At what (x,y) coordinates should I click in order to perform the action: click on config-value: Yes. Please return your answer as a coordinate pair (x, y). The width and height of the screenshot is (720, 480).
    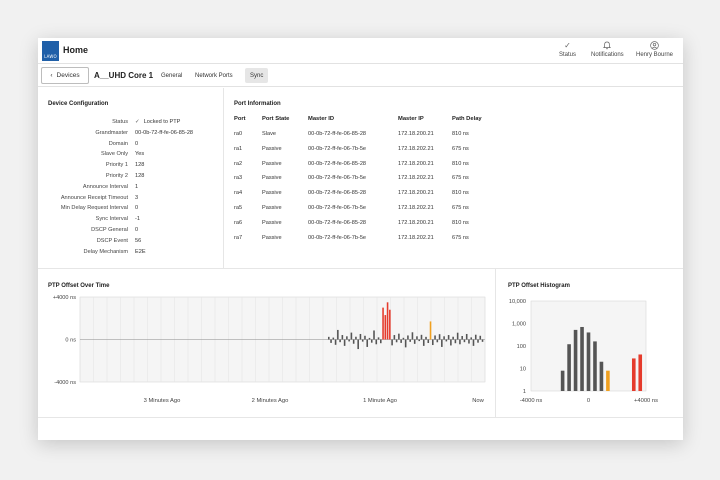
    Looking at the image, I should click on (140, 154).